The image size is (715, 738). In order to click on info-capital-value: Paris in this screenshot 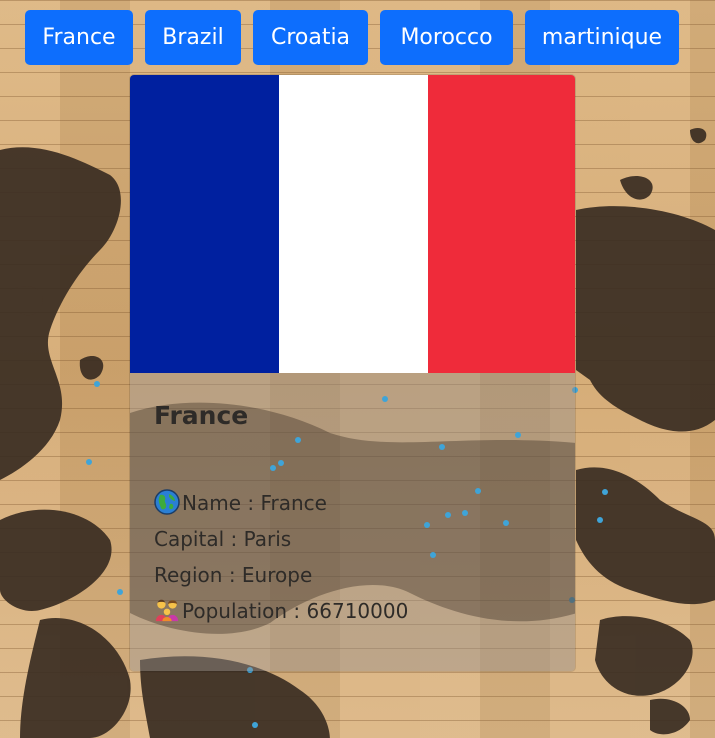, I will do `click(267, 539)`.